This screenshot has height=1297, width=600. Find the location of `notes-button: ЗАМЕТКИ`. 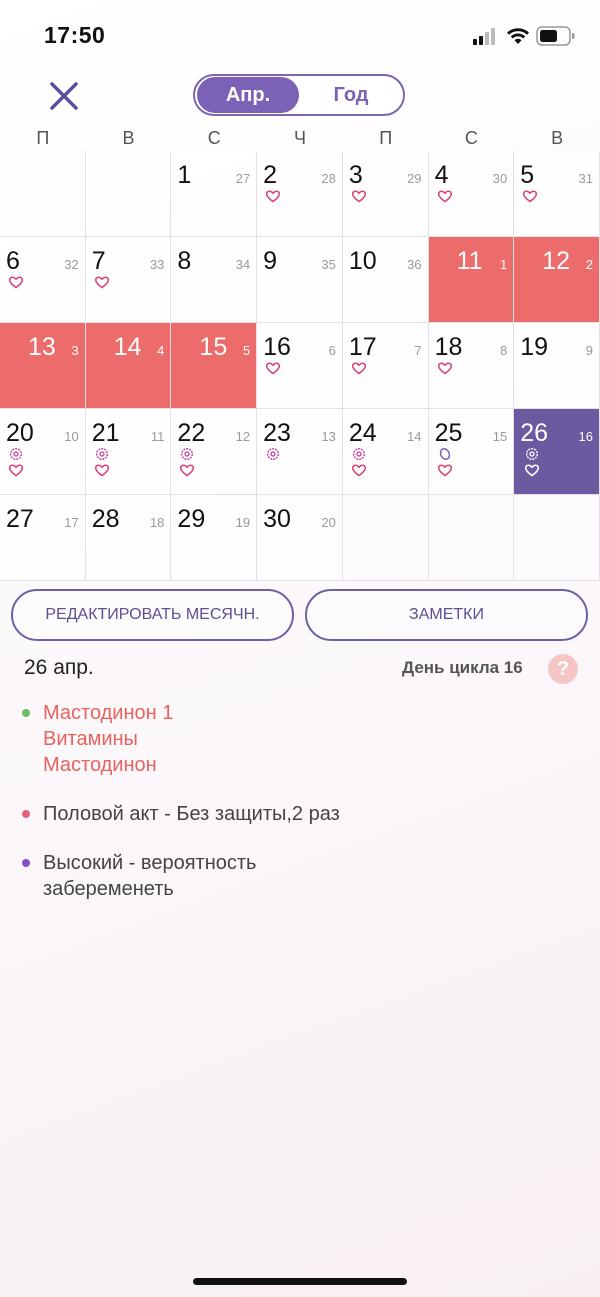

notes-button: ЗАМЕТКИ is located at coordinates (446, 615).